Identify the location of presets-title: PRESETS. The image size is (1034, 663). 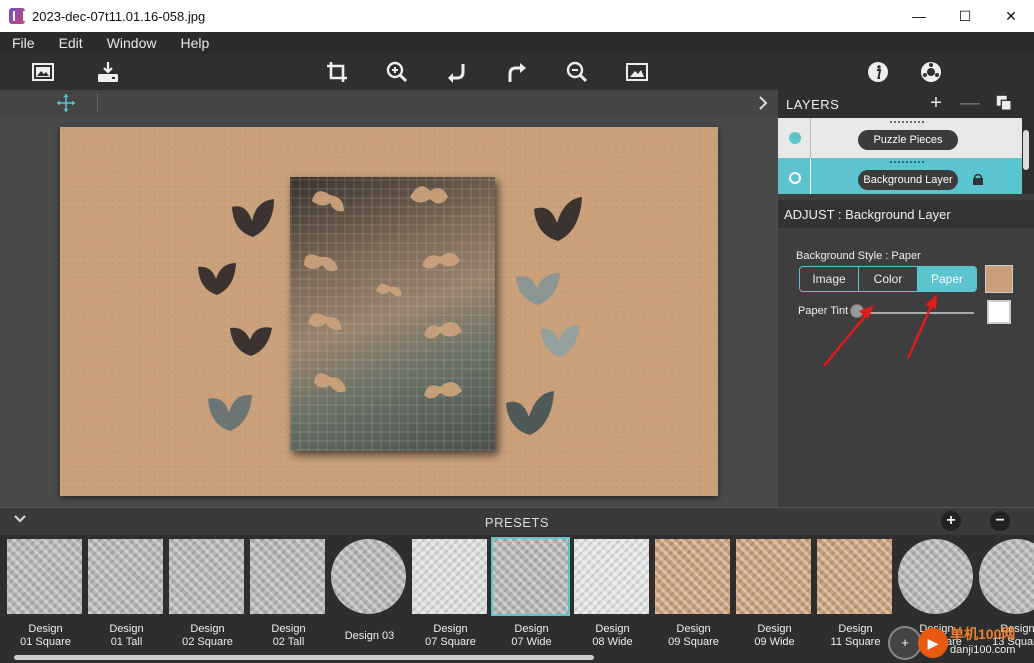
(517, 522).